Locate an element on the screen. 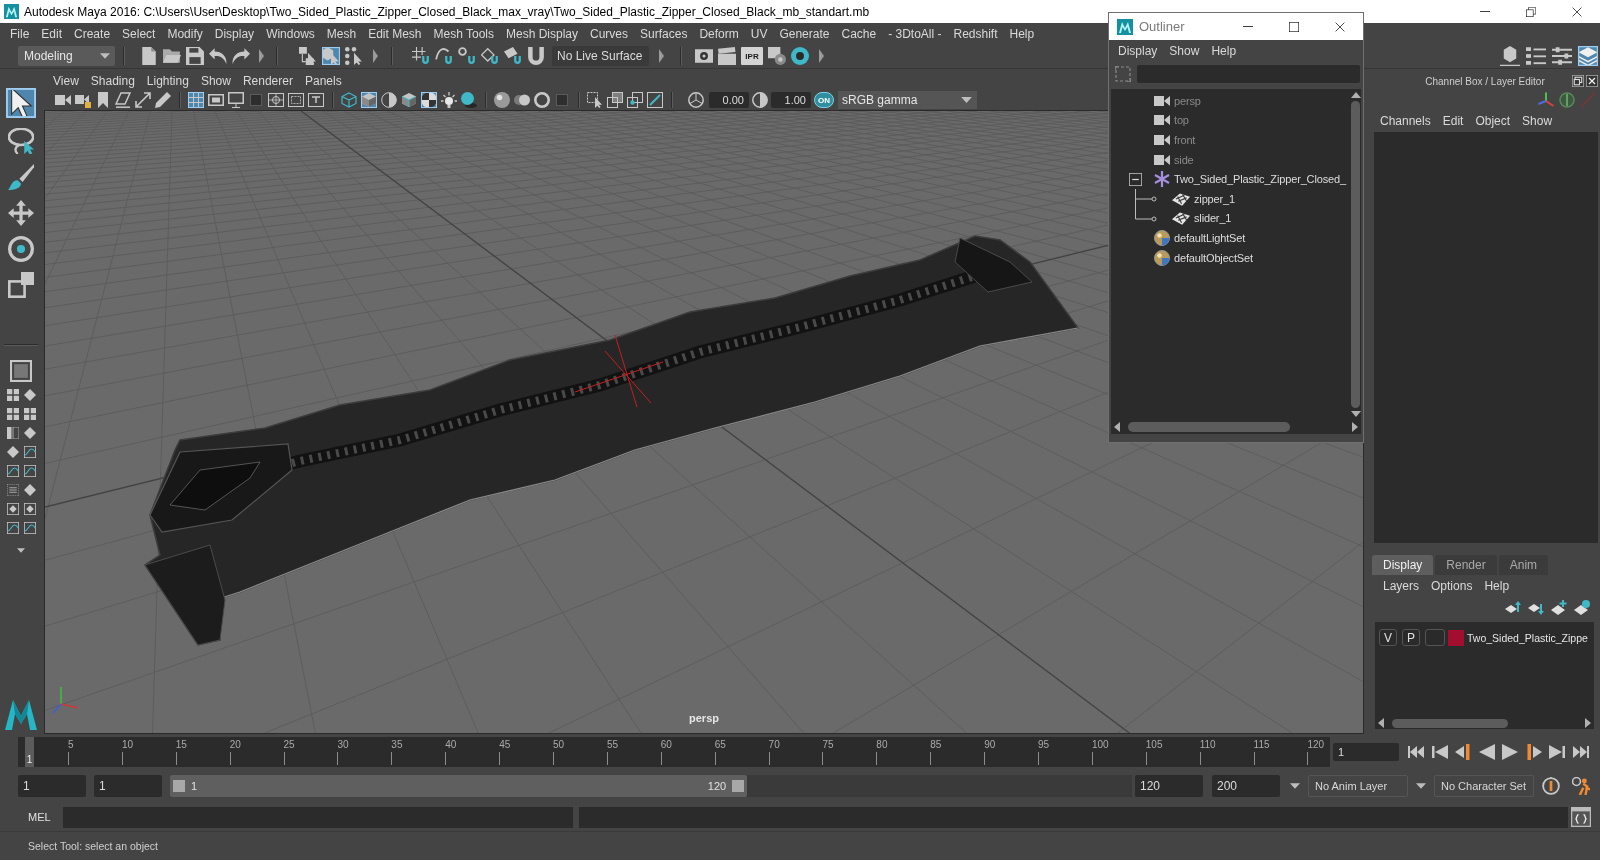  wireframe-cube-icon is located at coordinates (349, 100).